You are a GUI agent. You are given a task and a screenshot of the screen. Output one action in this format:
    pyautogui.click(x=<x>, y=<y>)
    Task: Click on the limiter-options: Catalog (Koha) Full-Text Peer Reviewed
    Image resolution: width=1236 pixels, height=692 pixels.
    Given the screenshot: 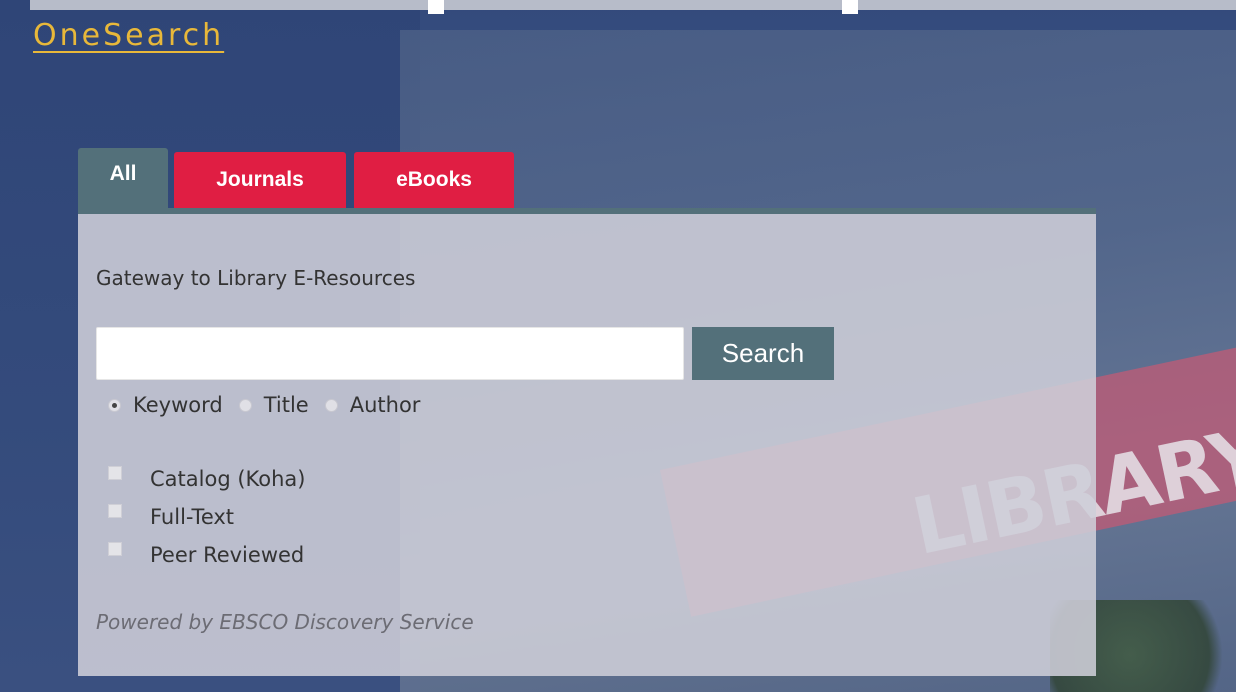 What is the action you would take?
    pyautogui.click(x=206, y=517)
    